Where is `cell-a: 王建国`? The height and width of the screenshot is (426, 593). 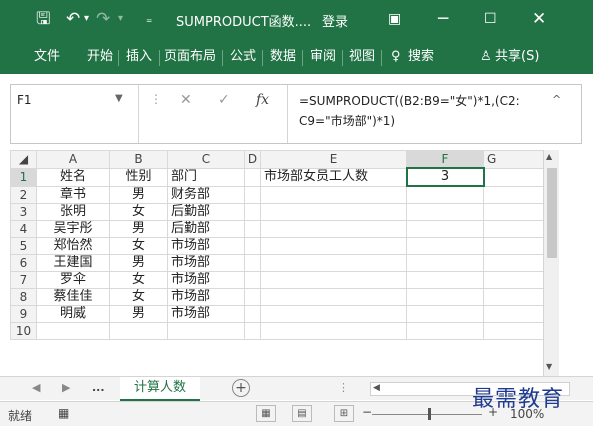 cell-a: 王建国 is located at coordinates (73, 262).